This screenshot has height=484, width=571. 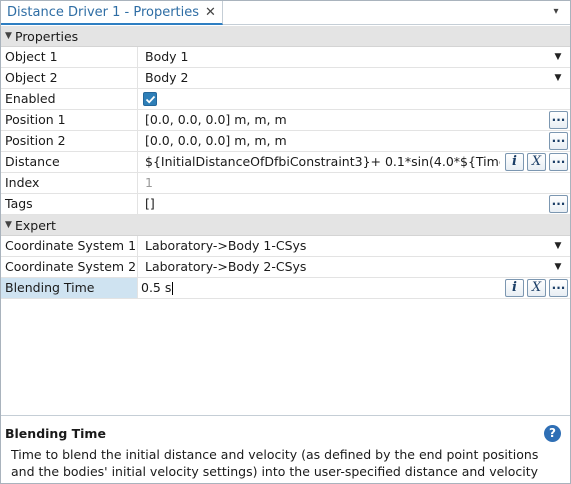 I want to click on property-name: Blending Time, so click(x=69, y=288).